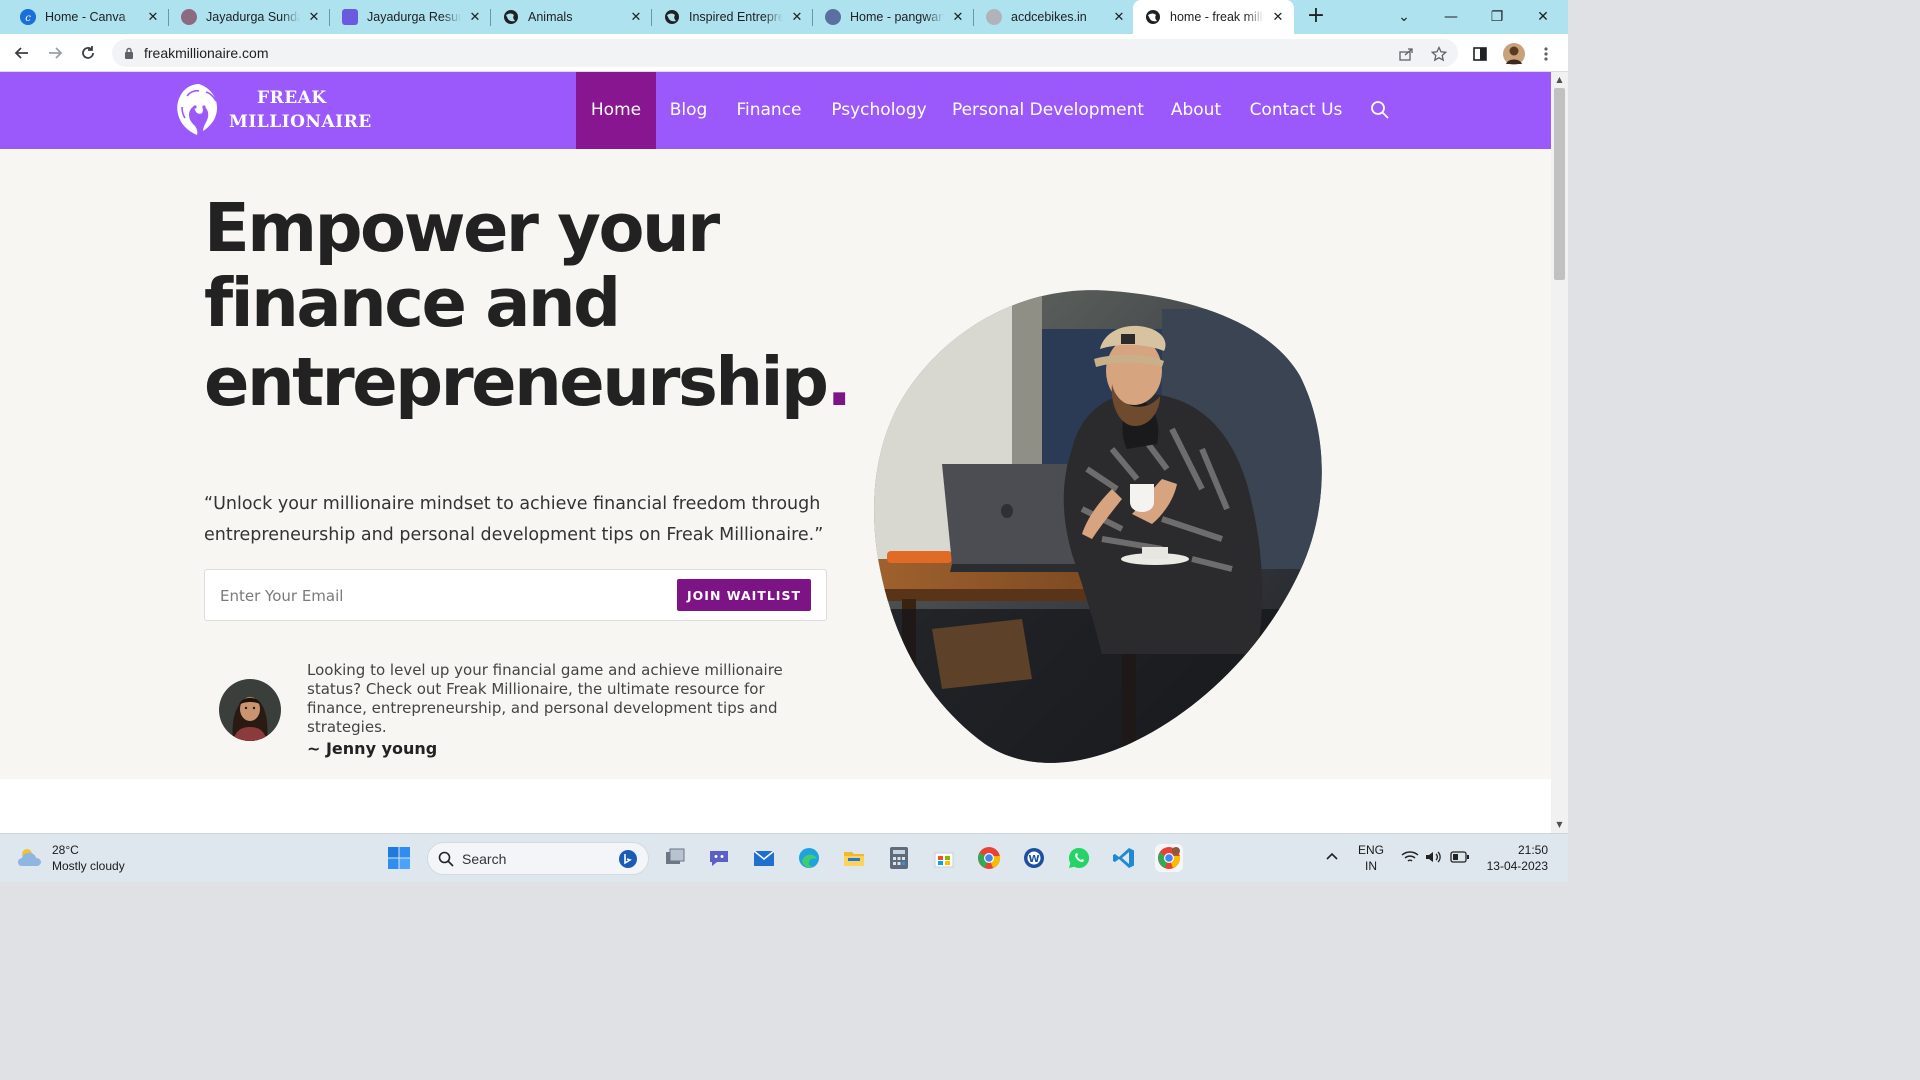 The image size is (1920, 1080). Describe the element at coordinates (879, 110) in the screenshot. I see `nav-psychology: Psychology` at that location.